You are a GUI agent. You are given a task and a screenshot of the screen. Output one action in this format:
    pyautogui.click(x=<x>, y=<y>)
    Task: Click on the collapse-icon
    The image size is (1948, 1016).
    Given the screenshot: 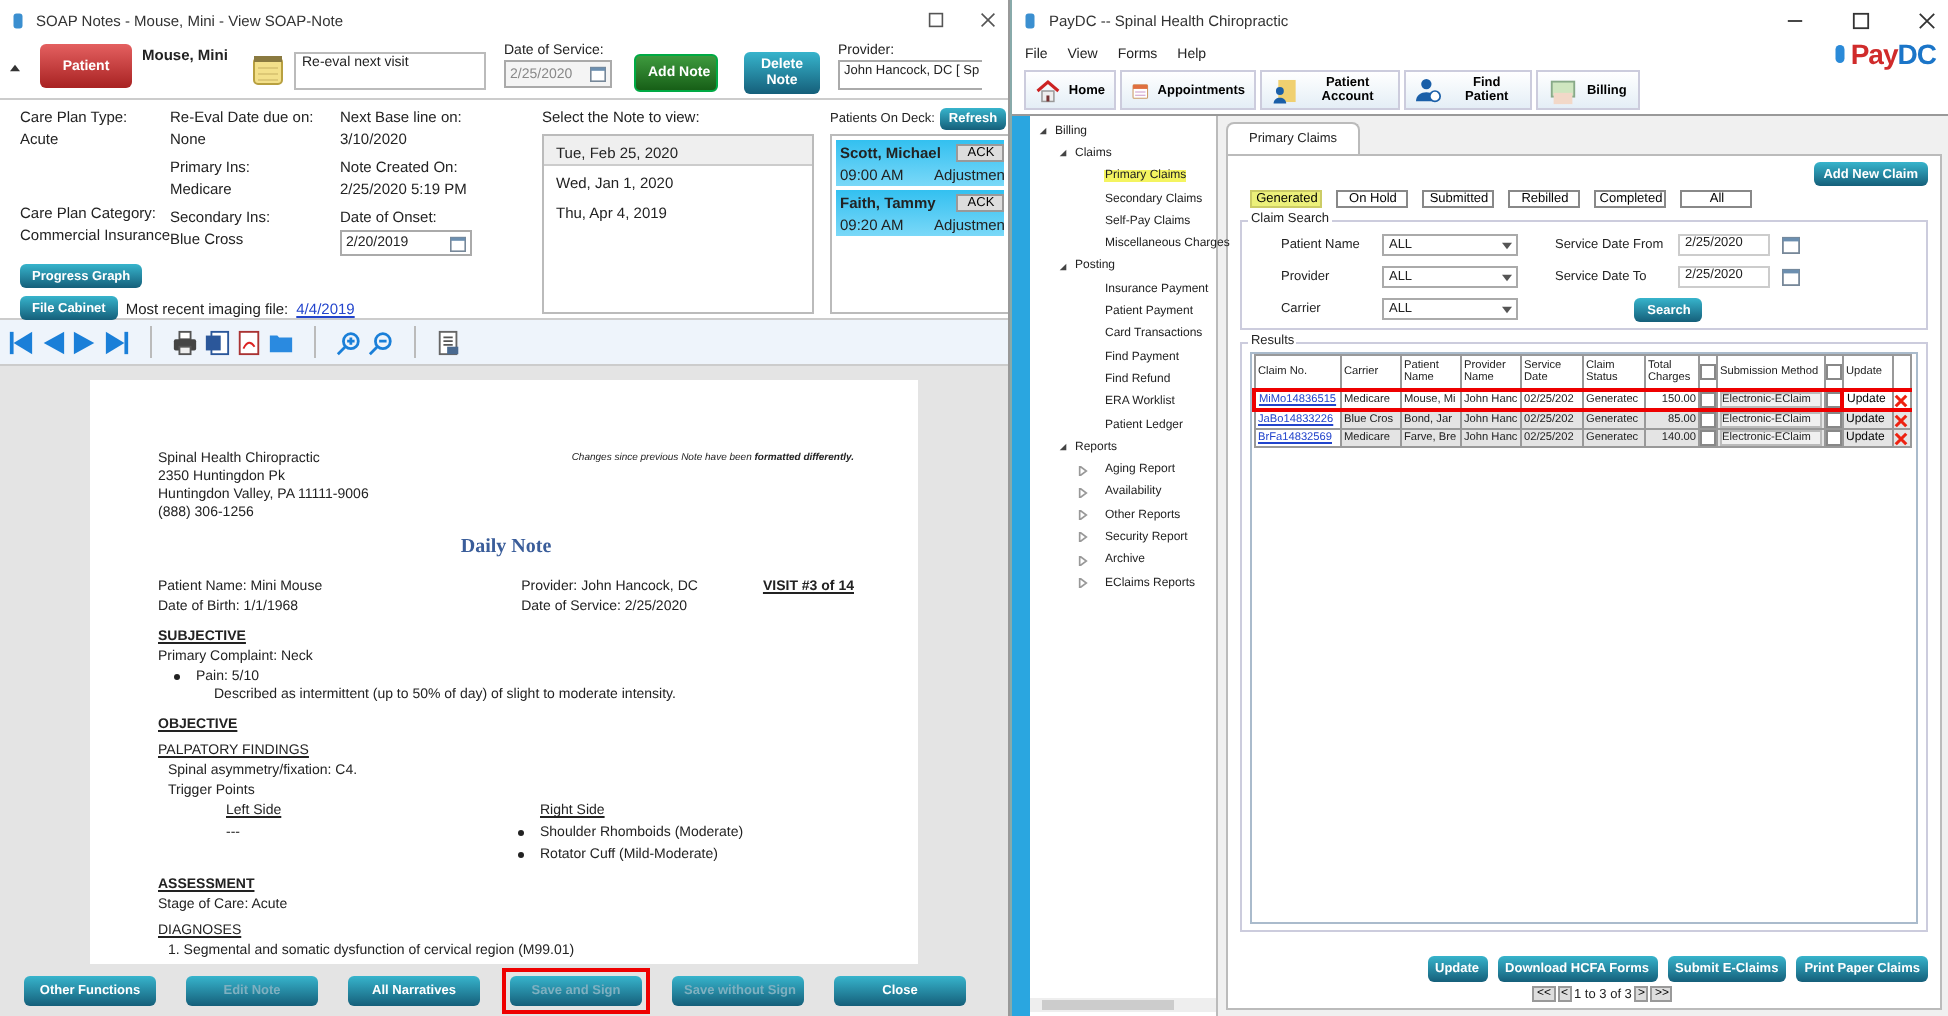 What is the action you would take?
    pyautogui.click(x=15, y=68)
    